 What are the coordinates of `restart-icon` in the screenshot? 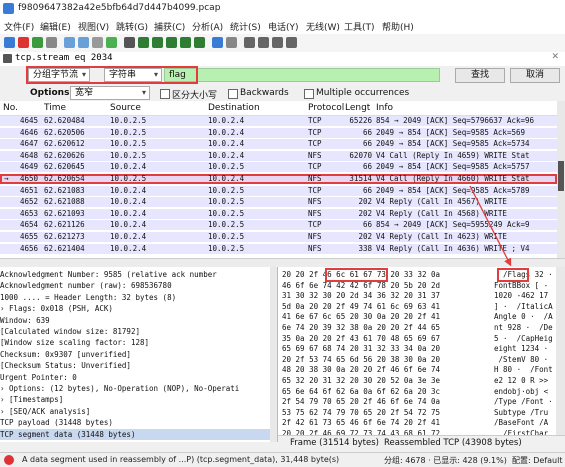 It's located at (37, 42).